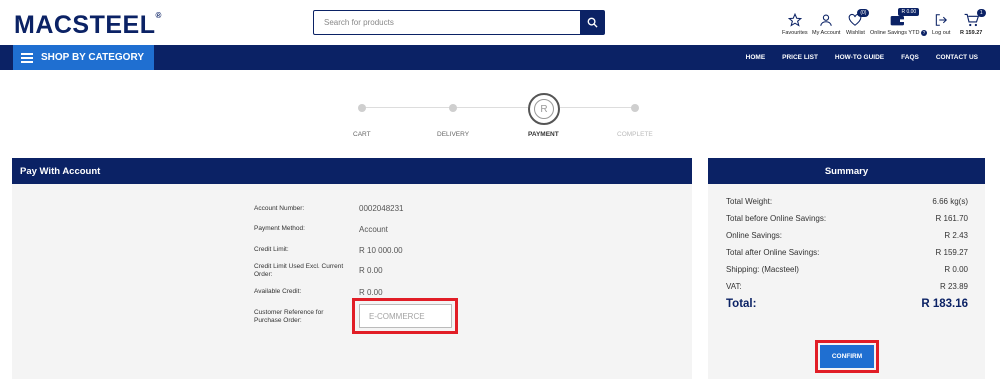 The width and height of the screenshot is (1000, 386). Describe the element at coordinates (352, 171) in the screenshot. I see `pay-with-account-header: Pay With Account` at that location.